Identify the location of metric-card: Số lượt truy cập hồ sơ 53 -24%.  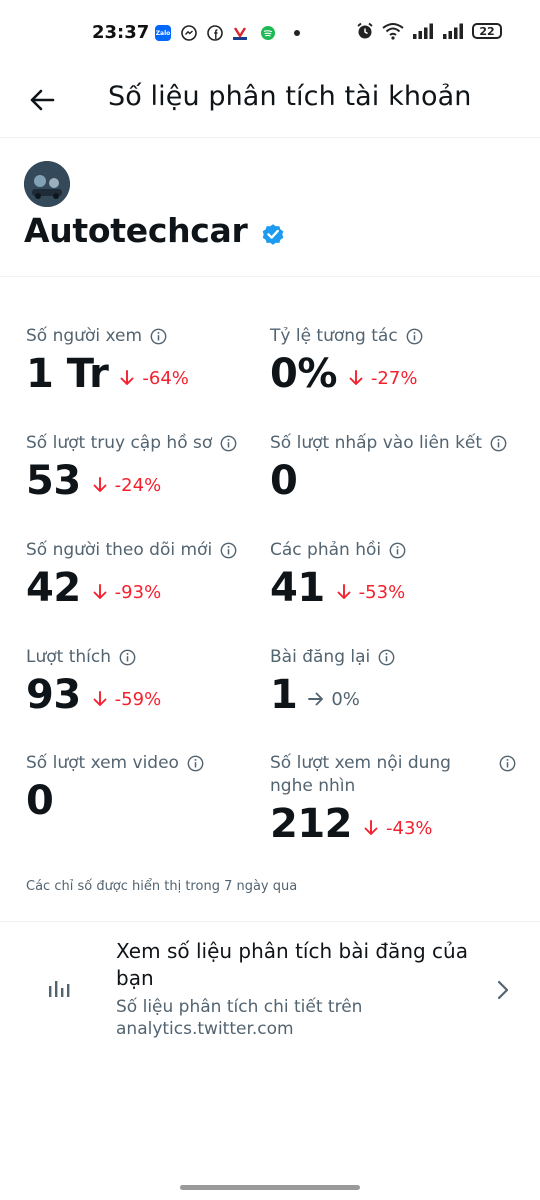
(146, 468).